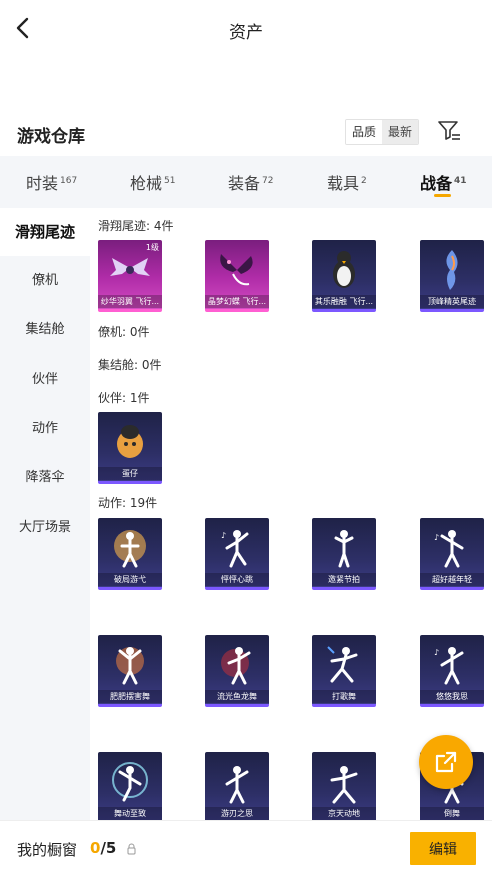  What do you see at coordinates (130, 441) in the screenshot?
I see `egg-character-icon` at bounding box center [130, 441].